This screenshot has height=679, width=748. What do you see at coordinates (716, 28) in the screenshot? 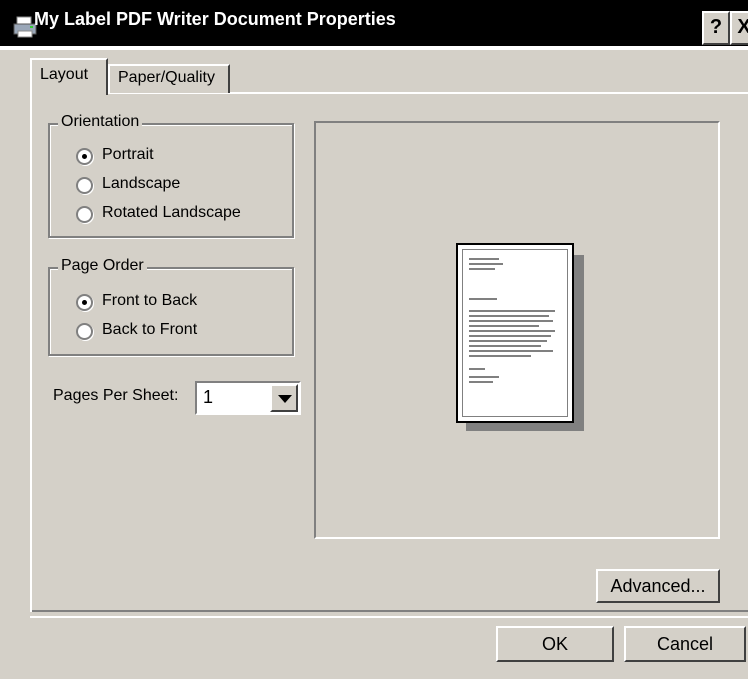
I see `help-button: ?` at bounding box center [716, 28].